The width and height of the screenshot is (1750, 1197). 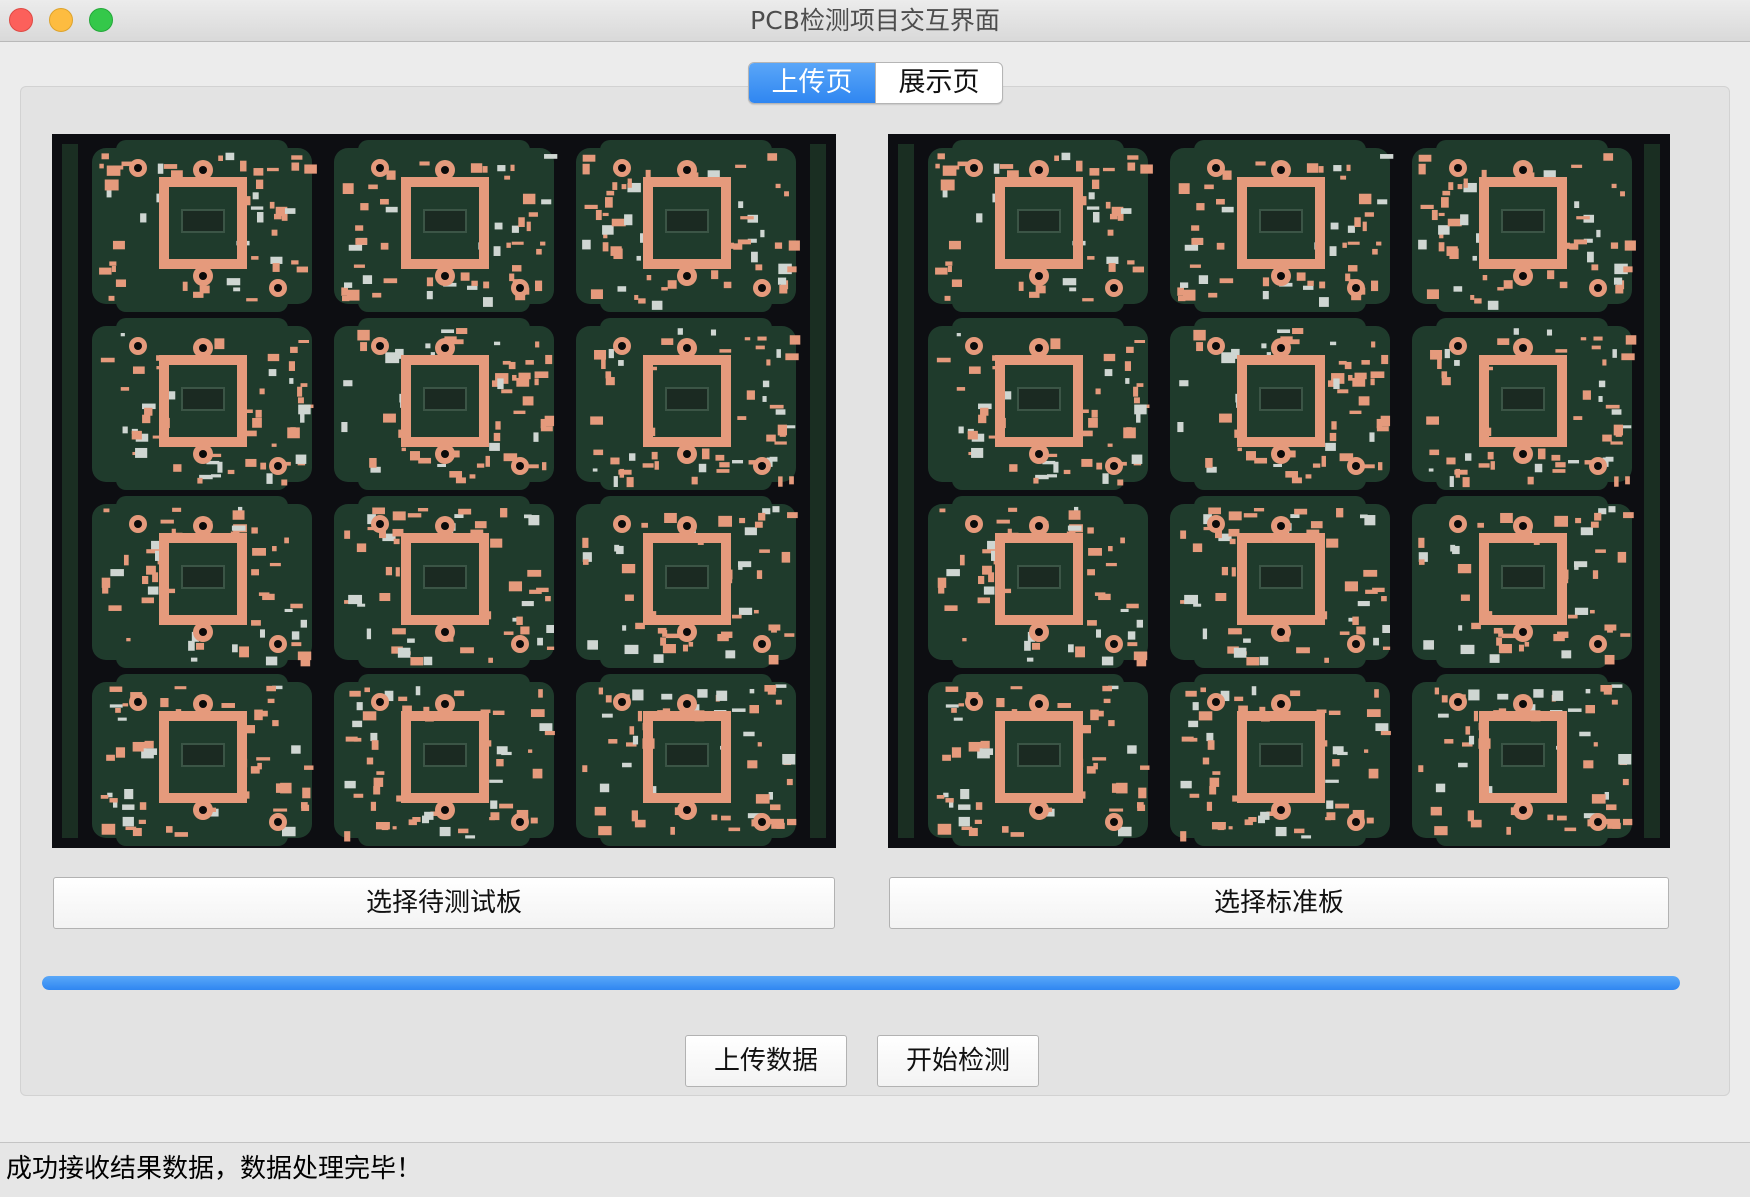 I want to click on upload-data-button: 上传数据, so click(x=766, y=1061).